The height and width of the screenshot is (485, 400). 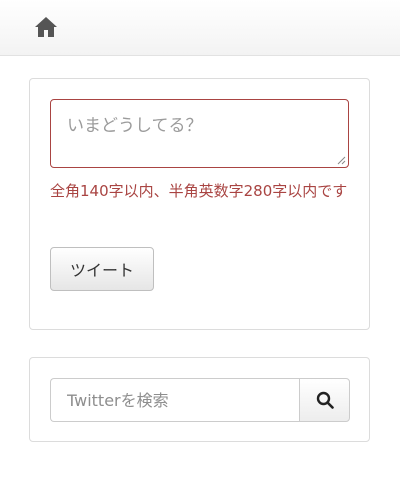 I want to click on search-icon, so click(x=325, y=400).